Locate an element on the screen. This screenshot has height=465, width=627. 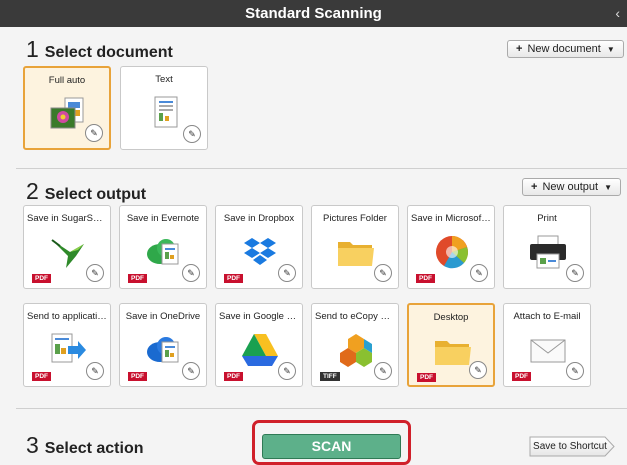
output-card-label: Attach to E-mail is located at coordinates (547, 316).